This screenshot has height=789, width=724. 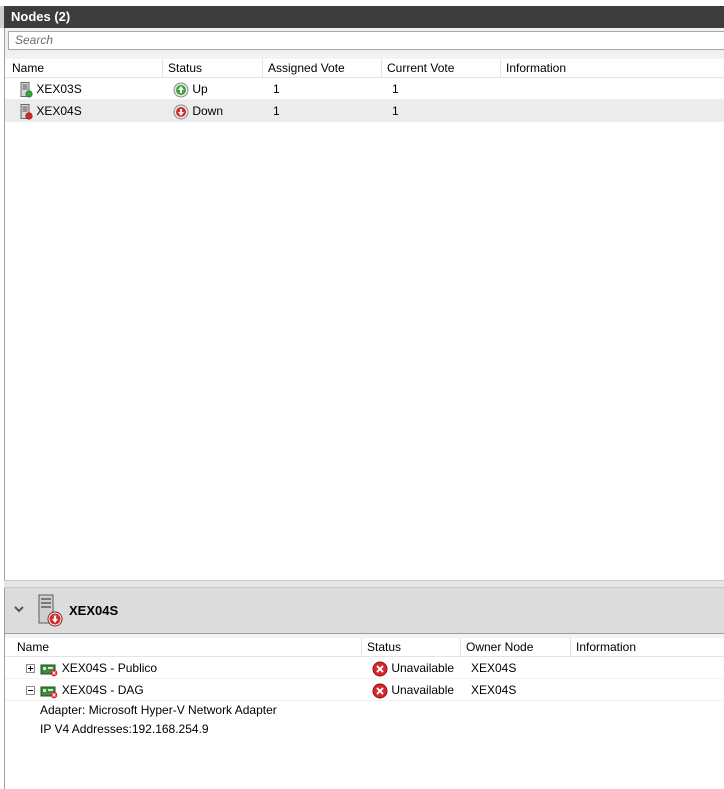 I want to click on table-row: XEX03S Up 1 1, so click(x=364, y=89).